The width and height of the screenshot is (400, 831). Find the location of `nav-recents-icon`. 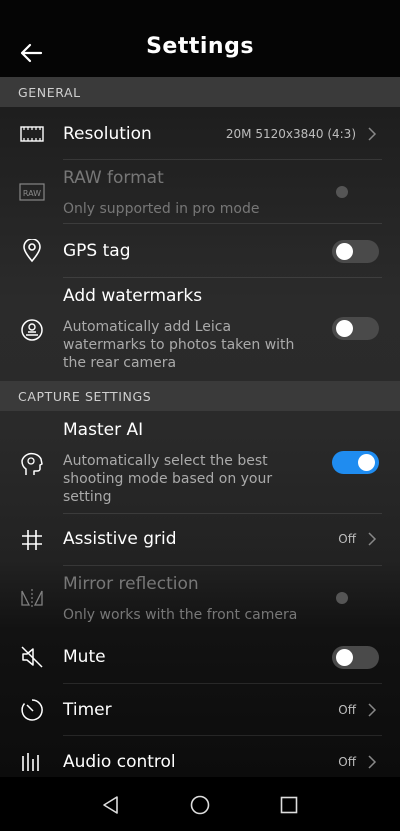

nav-recents-icon is located at coordinates (289, 805).